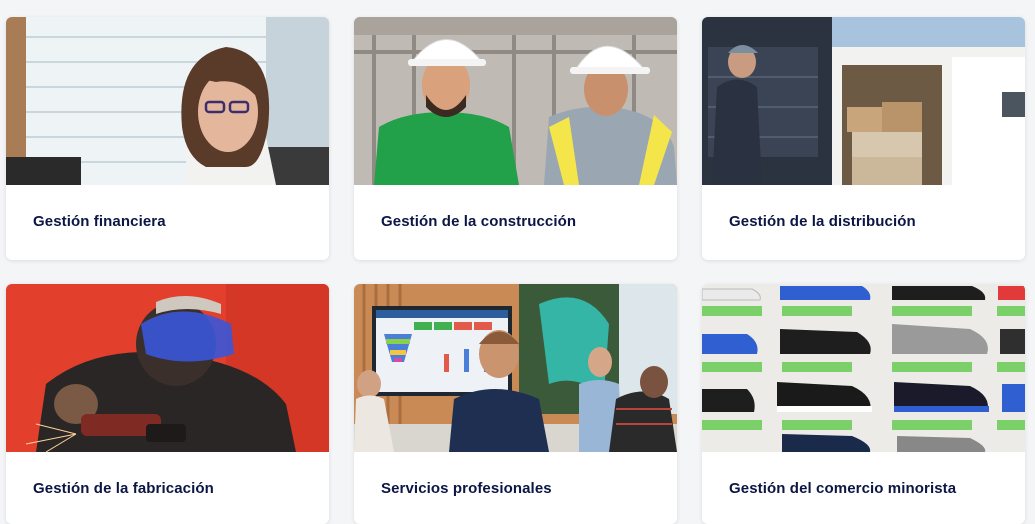  I want to click on industry-card-professional-services: Servicios profesionales, so click(515, 404).